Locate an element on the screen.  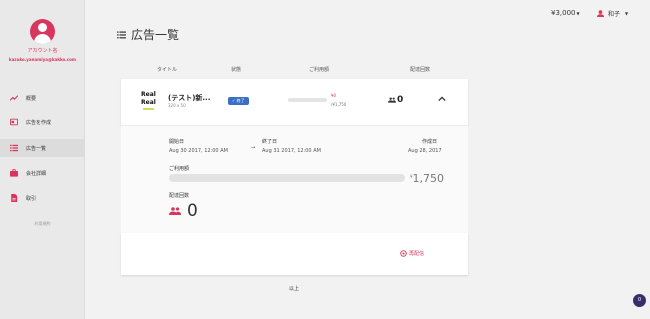
briefcase-icon is located at coordinates (14, 173).